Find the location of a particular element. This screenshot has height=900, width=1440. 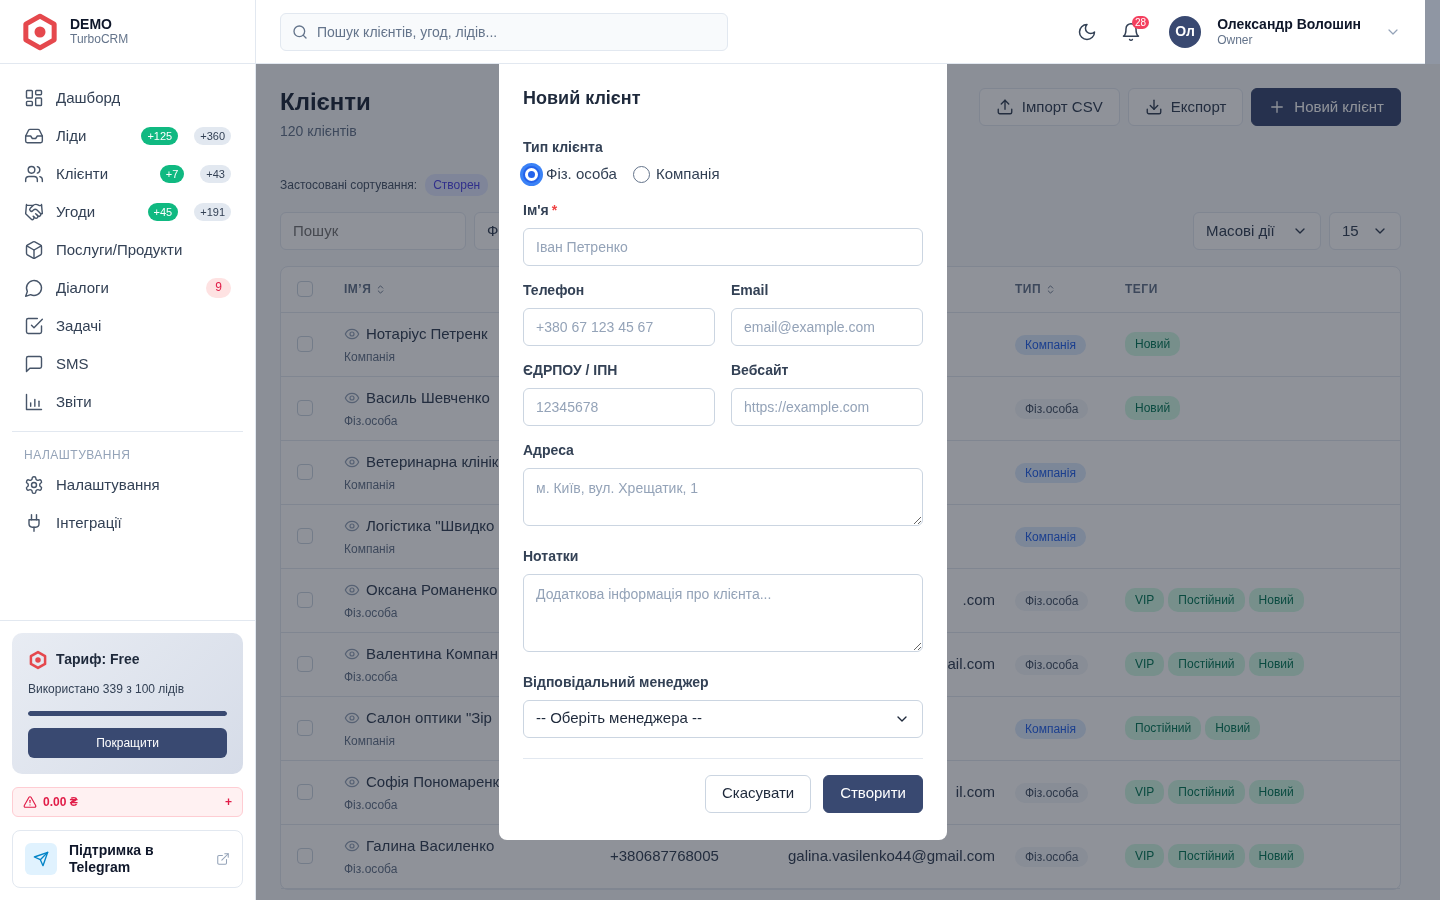

paper-plane-icon is located at coordinates (41, 859).